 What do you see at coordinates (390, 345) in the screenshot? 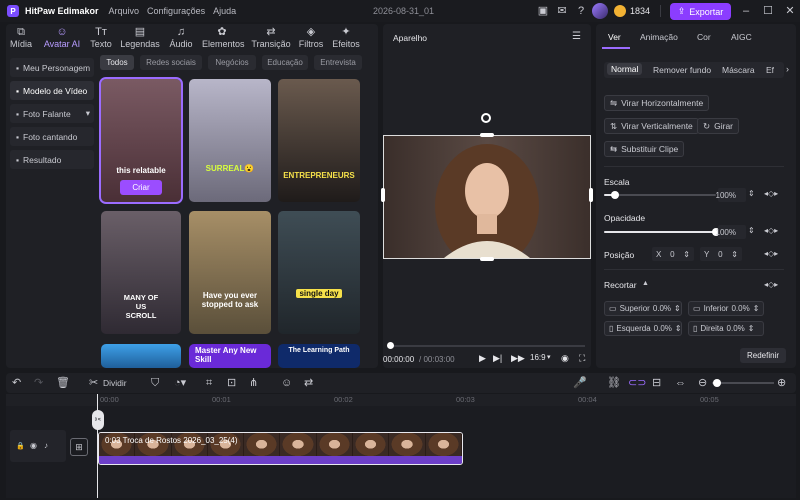
I see `scrubber-knob` at bounding box center [390, 345].